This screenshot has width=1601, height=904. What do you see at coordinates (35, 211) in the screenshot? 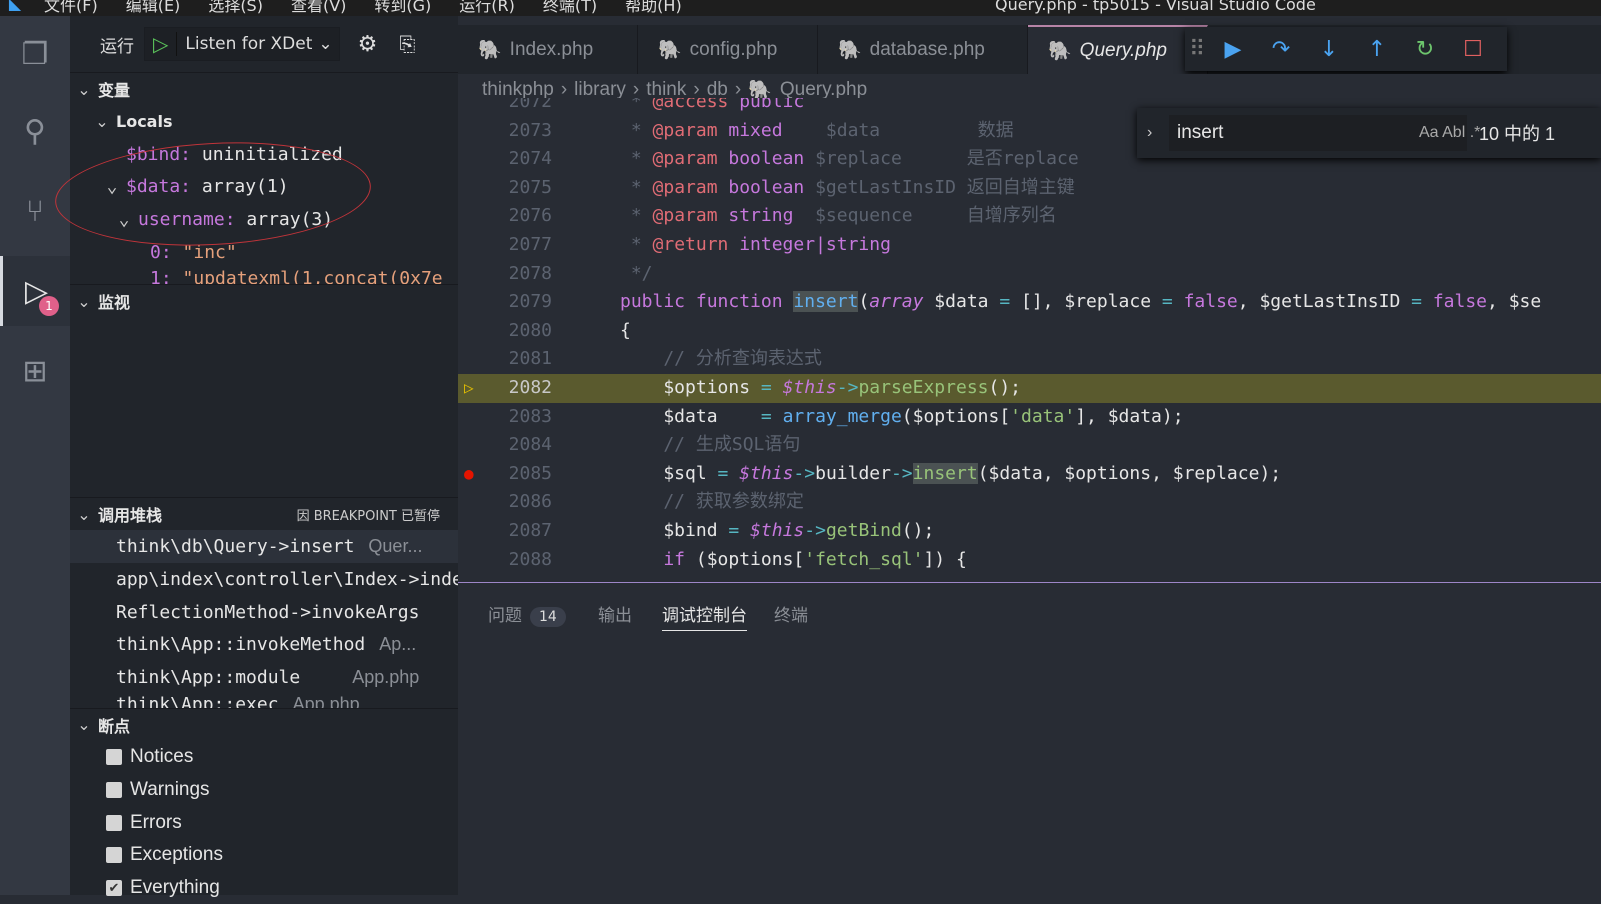
I see `source-control-icon: ⑂` at bounding box center [35, 211].